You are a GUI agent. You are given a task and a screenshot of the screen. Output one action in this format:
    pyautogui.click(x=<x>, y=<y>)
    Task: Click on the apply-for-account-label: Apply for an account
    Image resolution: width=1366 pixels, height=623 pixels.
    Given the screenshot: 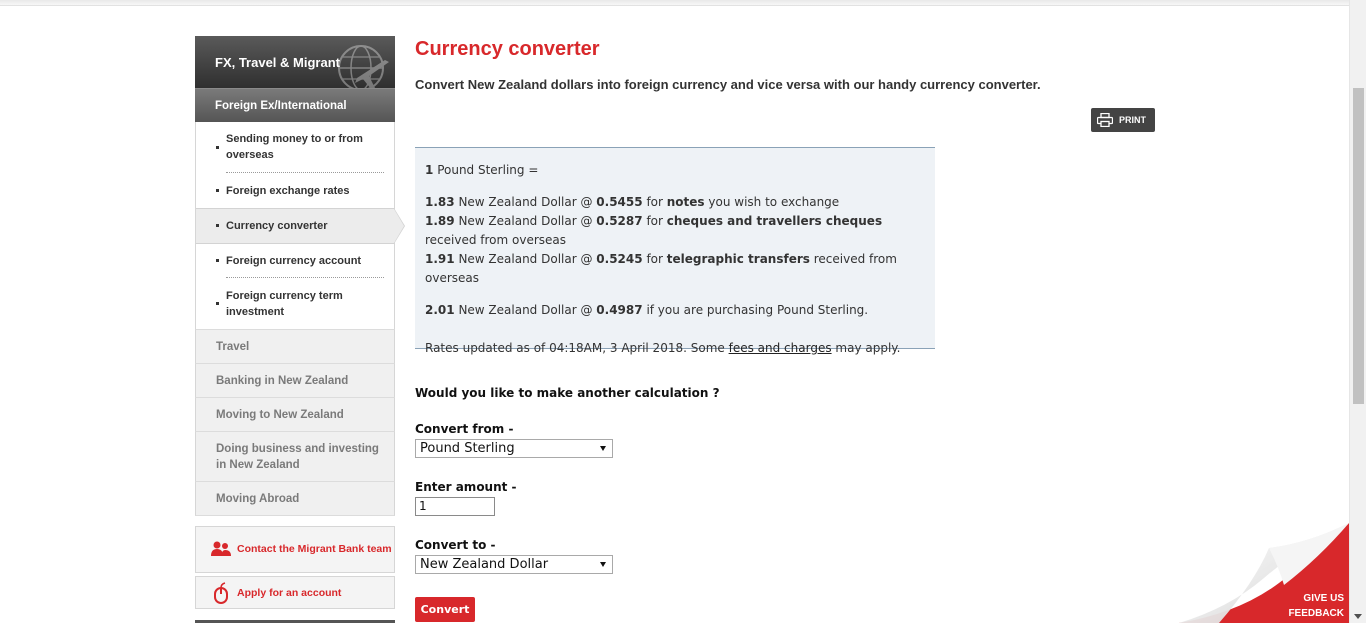 What is the action you would take?
    pyautogui.click(x=289, y=592)
    